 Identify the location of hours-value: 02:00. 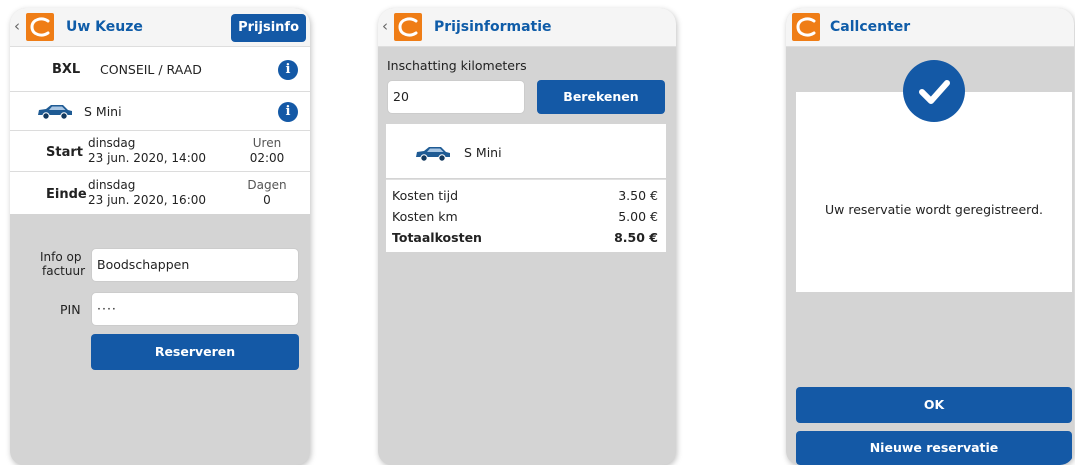
(267, 158).